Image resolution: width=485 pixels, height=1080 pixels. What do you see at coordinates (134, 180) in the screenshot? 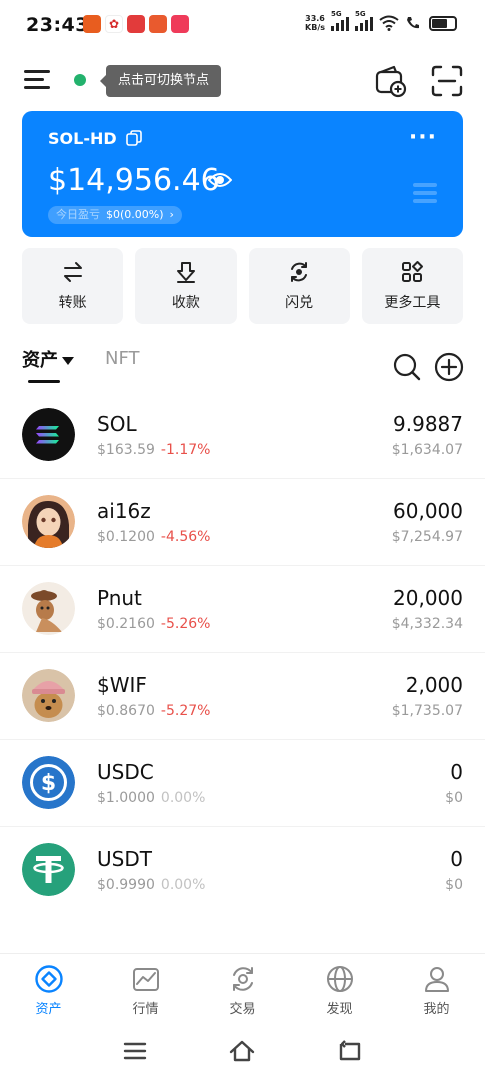
I see `wallet-balance: $14,956.46` at bounding box center [134, 180].